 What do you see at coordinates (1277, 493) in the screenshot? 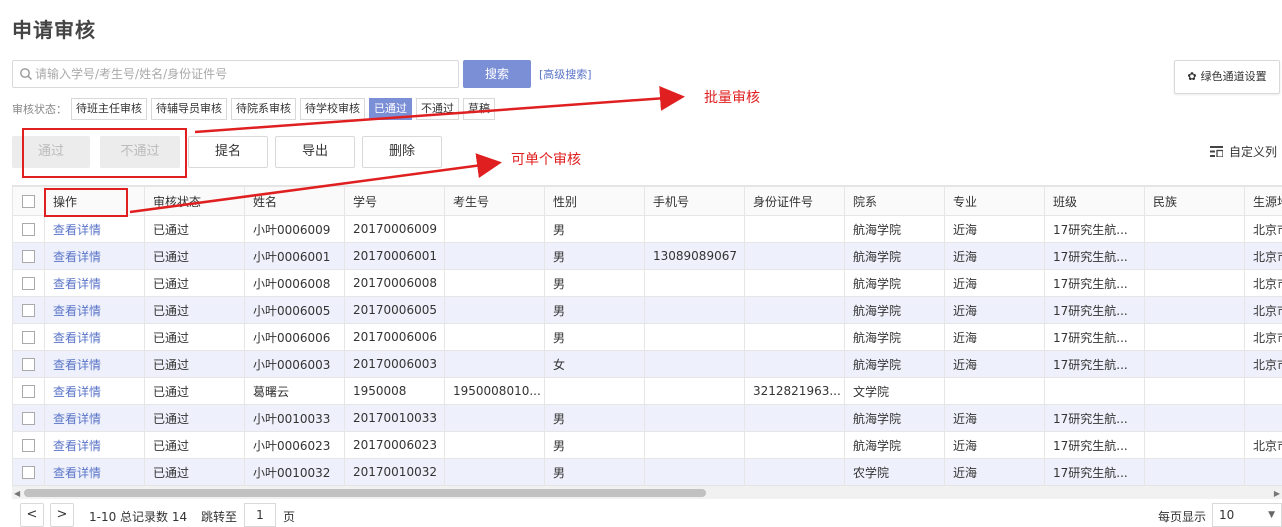
I see `scroll-right-icon: ▶` at bounding box center [1277, 493].